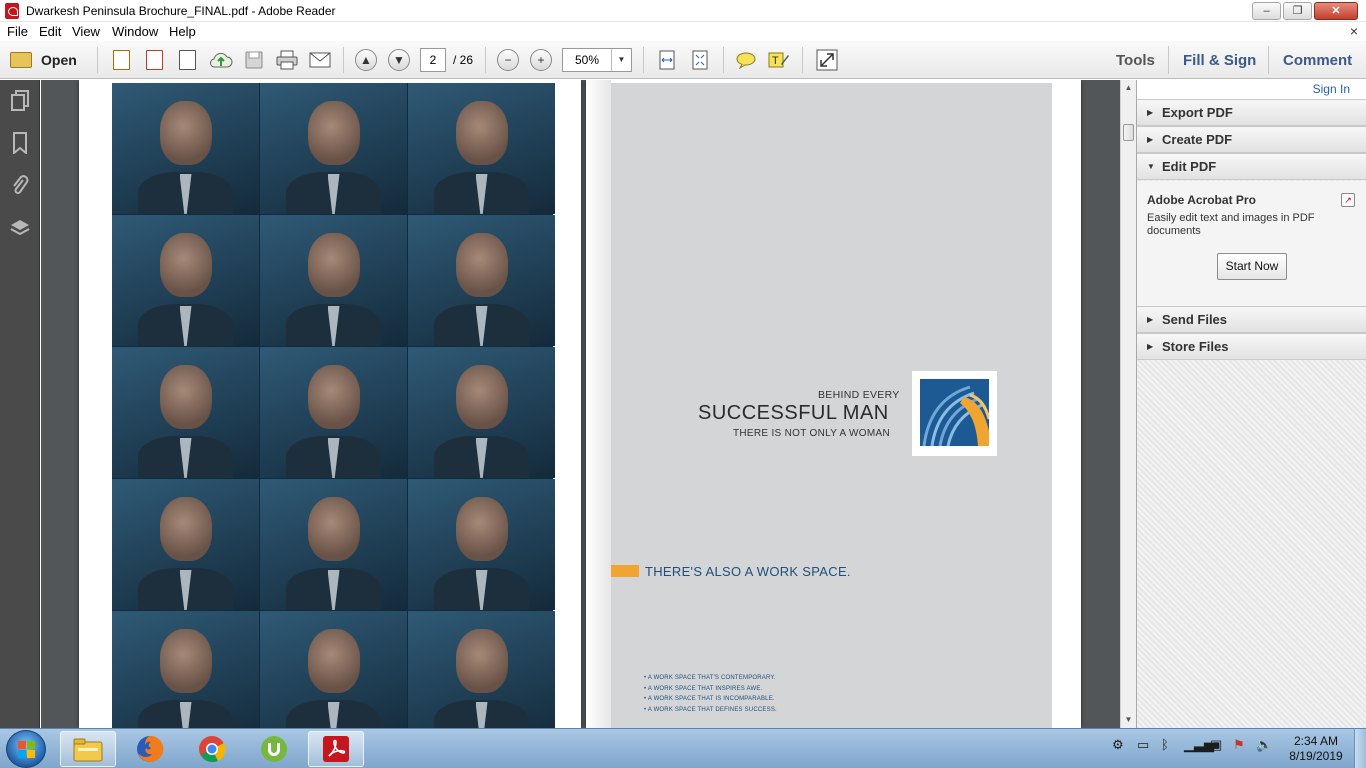 The width and height of the screenshot is (1366, 768). I want to click on upload-cloud-icon, so click(221, 60).